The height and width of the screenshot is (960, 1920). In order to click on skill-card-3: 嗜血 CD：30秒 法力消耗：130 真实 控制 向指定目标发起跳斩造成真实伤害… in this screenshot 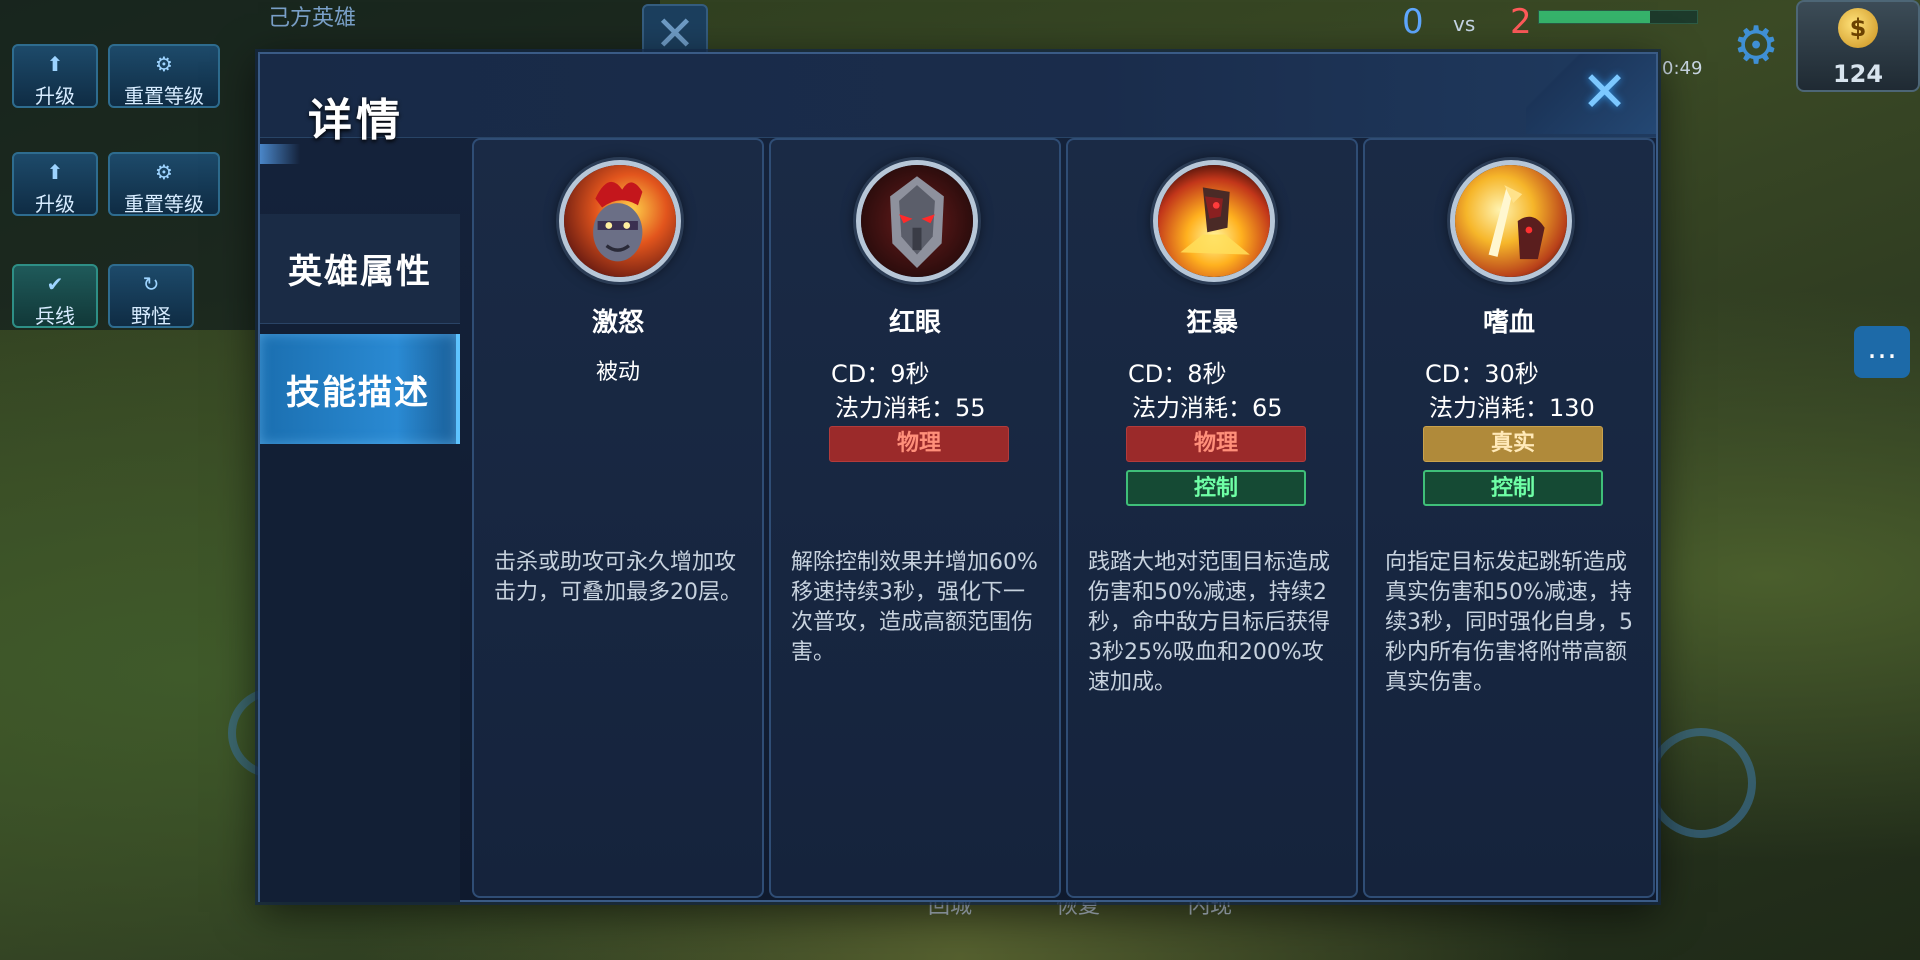, I will do `click(1509, 518)`.